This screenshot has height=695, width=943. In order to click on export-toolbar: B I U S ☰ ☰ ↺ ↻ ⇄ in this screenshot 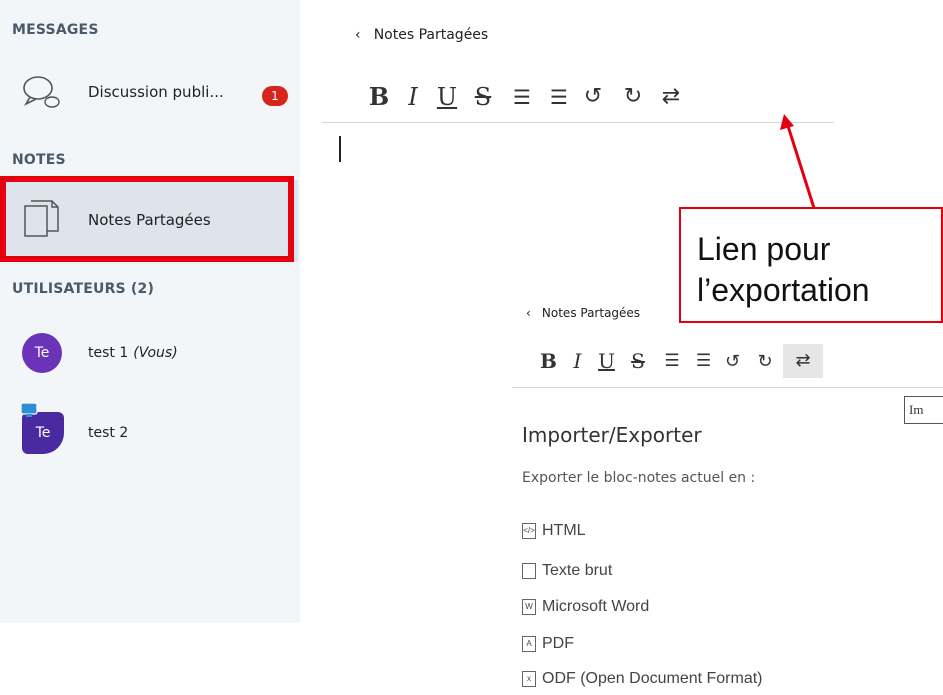, I will do `click(678, 361)`.